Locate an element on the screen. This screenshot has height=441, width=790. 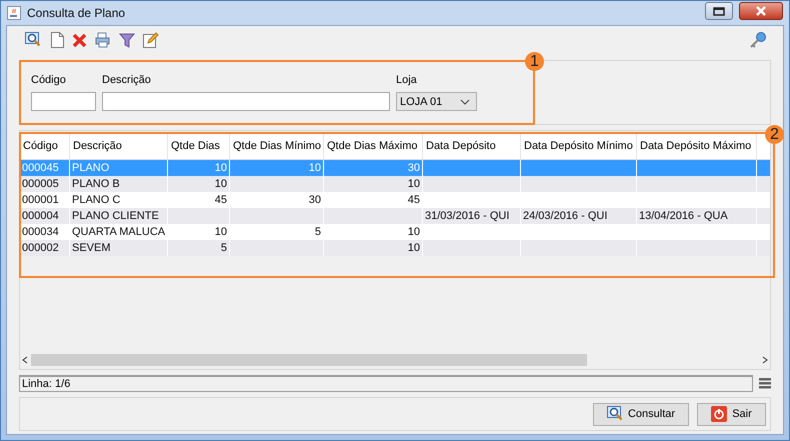
status-text: Linha: 1/6 is located at coordinates (386, 383).